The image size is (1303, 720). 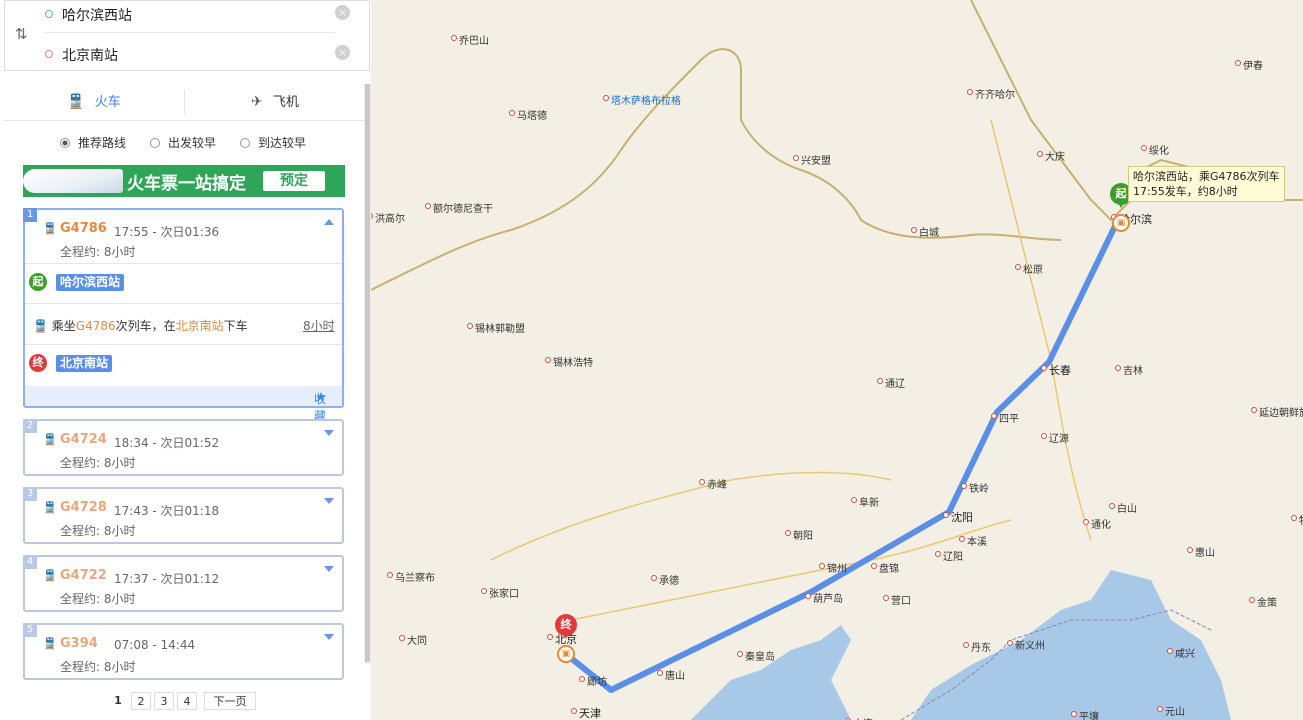 I want to click on city-label: 锡林郭勒盟, so click(x=500, y=327).